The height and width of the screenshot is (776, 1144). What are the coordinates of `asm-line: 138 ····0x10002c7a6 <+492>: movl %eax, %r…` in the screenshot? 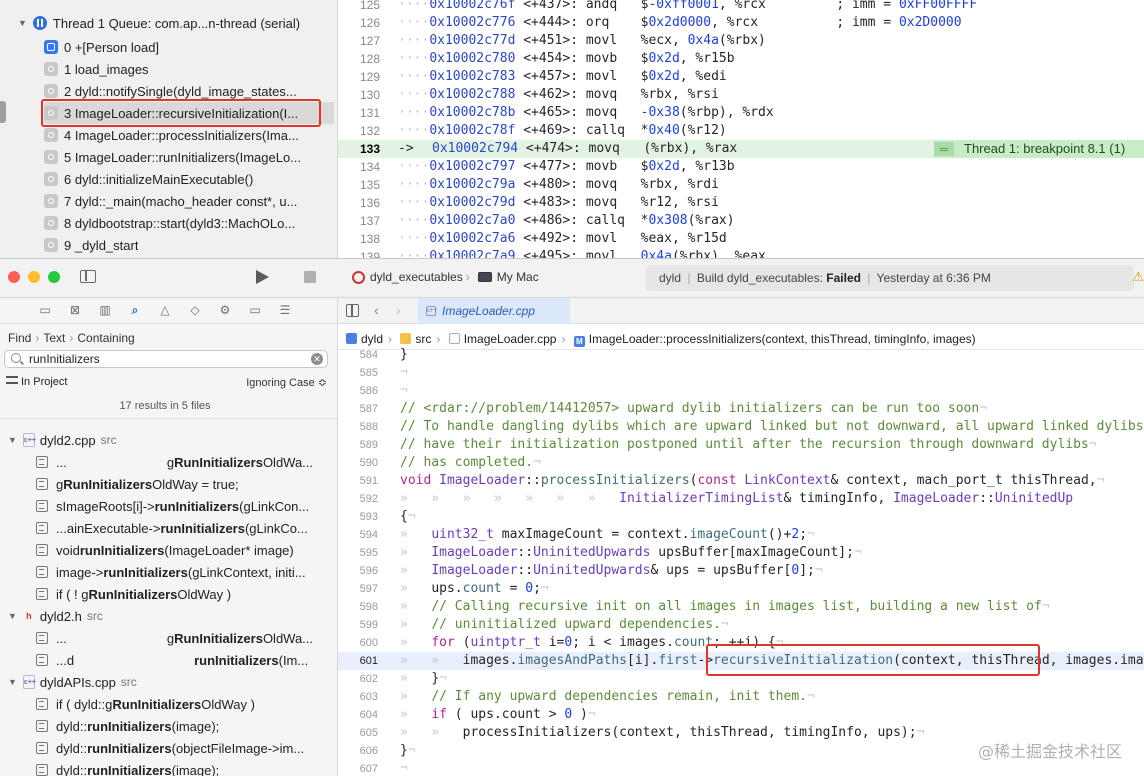 It's located at (543, 238).